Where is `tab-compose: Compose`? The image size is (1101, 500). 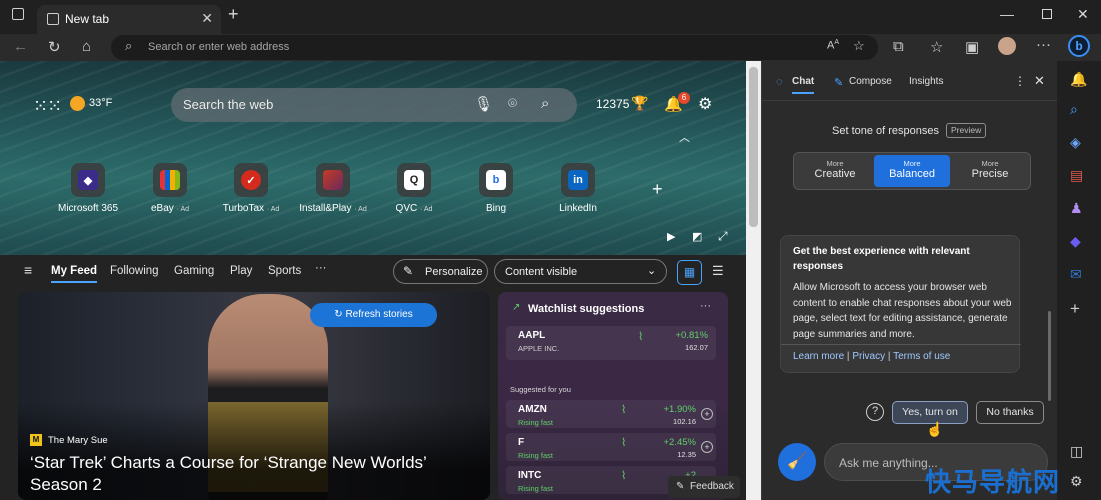 tab-compose: Compose is located at coordinates (870, 81).